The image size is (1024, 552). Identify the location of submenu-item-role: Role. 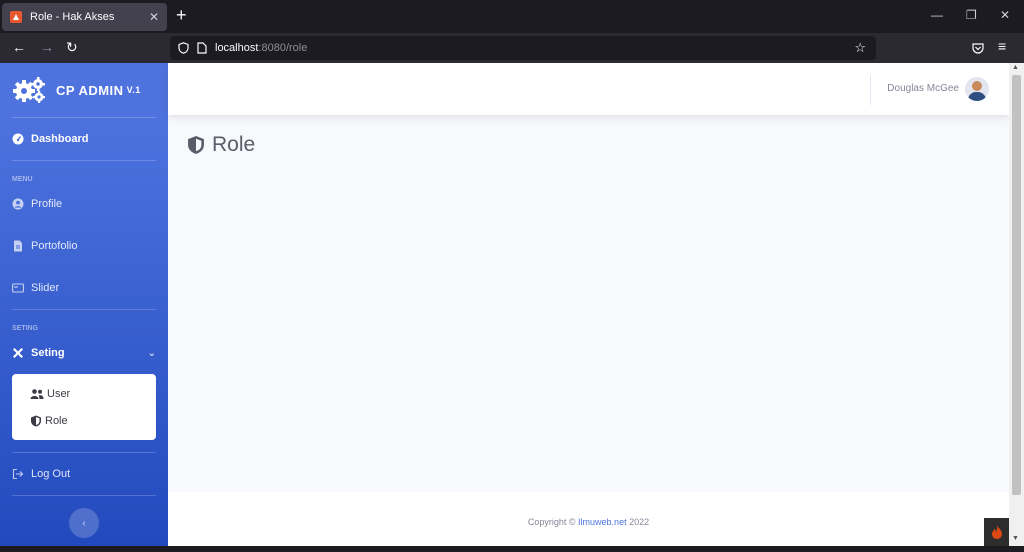
(84, 420).